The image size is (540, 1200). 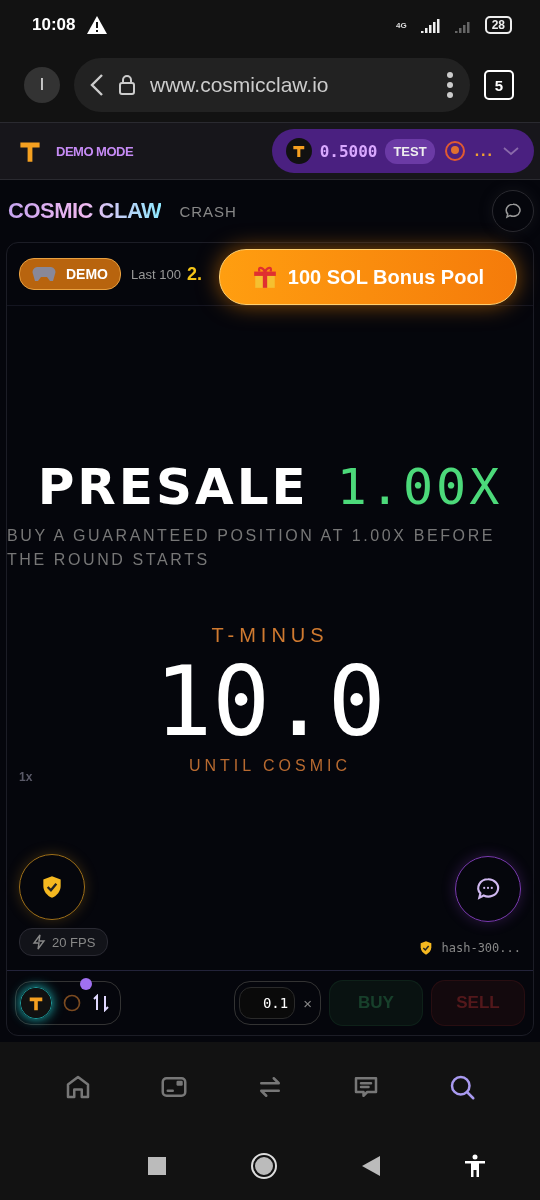 What do you see at coordinates (419, 487) in the screenshot?
I see `presale-multiplier: 1.00X` at bounding box center [419, 487].